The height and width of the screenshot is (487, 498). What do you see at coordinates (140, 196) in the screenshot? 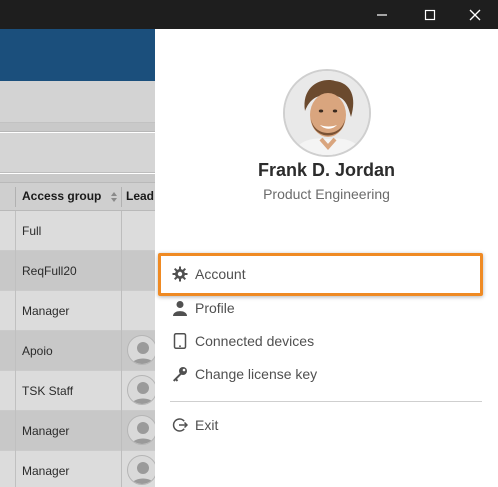
I see `column-header-lead: Lead` at bounding box center [140, 196].